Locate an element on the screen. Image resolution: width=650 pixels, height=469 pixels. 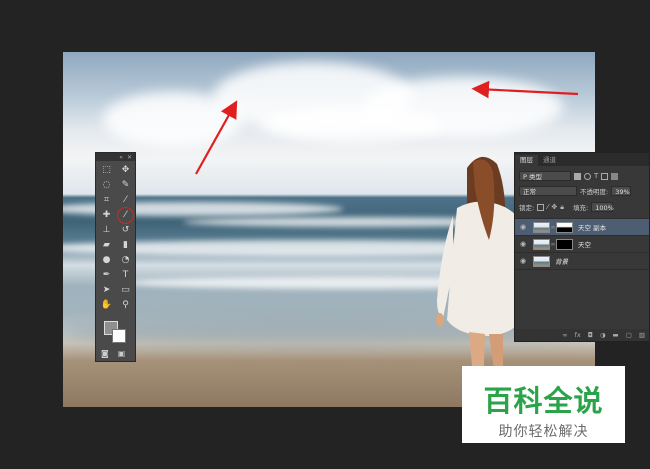
close-icon: ✕ is located at coordinates (129, 157).